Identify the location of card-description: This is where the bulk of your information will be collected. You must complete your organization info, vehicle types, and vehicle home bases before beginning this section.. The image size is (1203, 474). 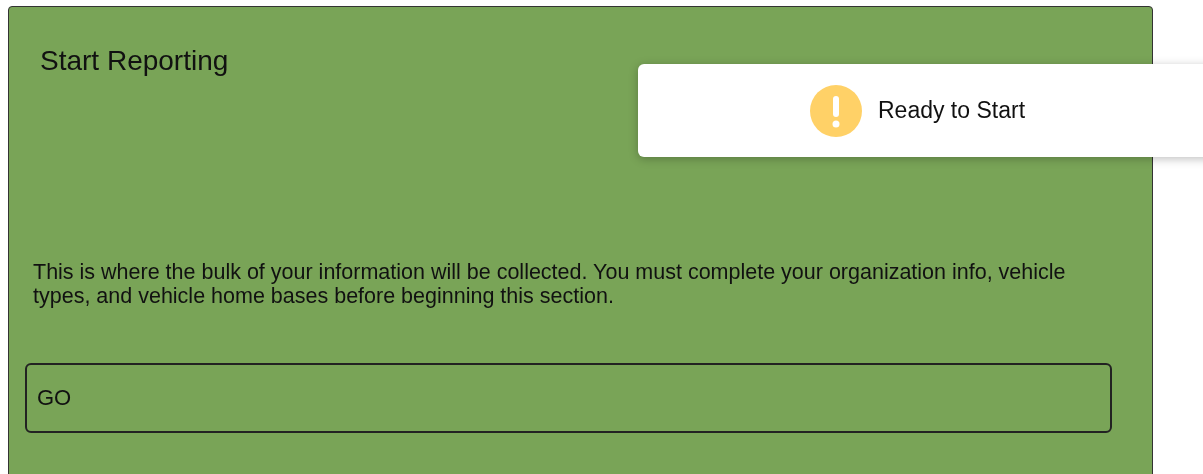
(550, 284).